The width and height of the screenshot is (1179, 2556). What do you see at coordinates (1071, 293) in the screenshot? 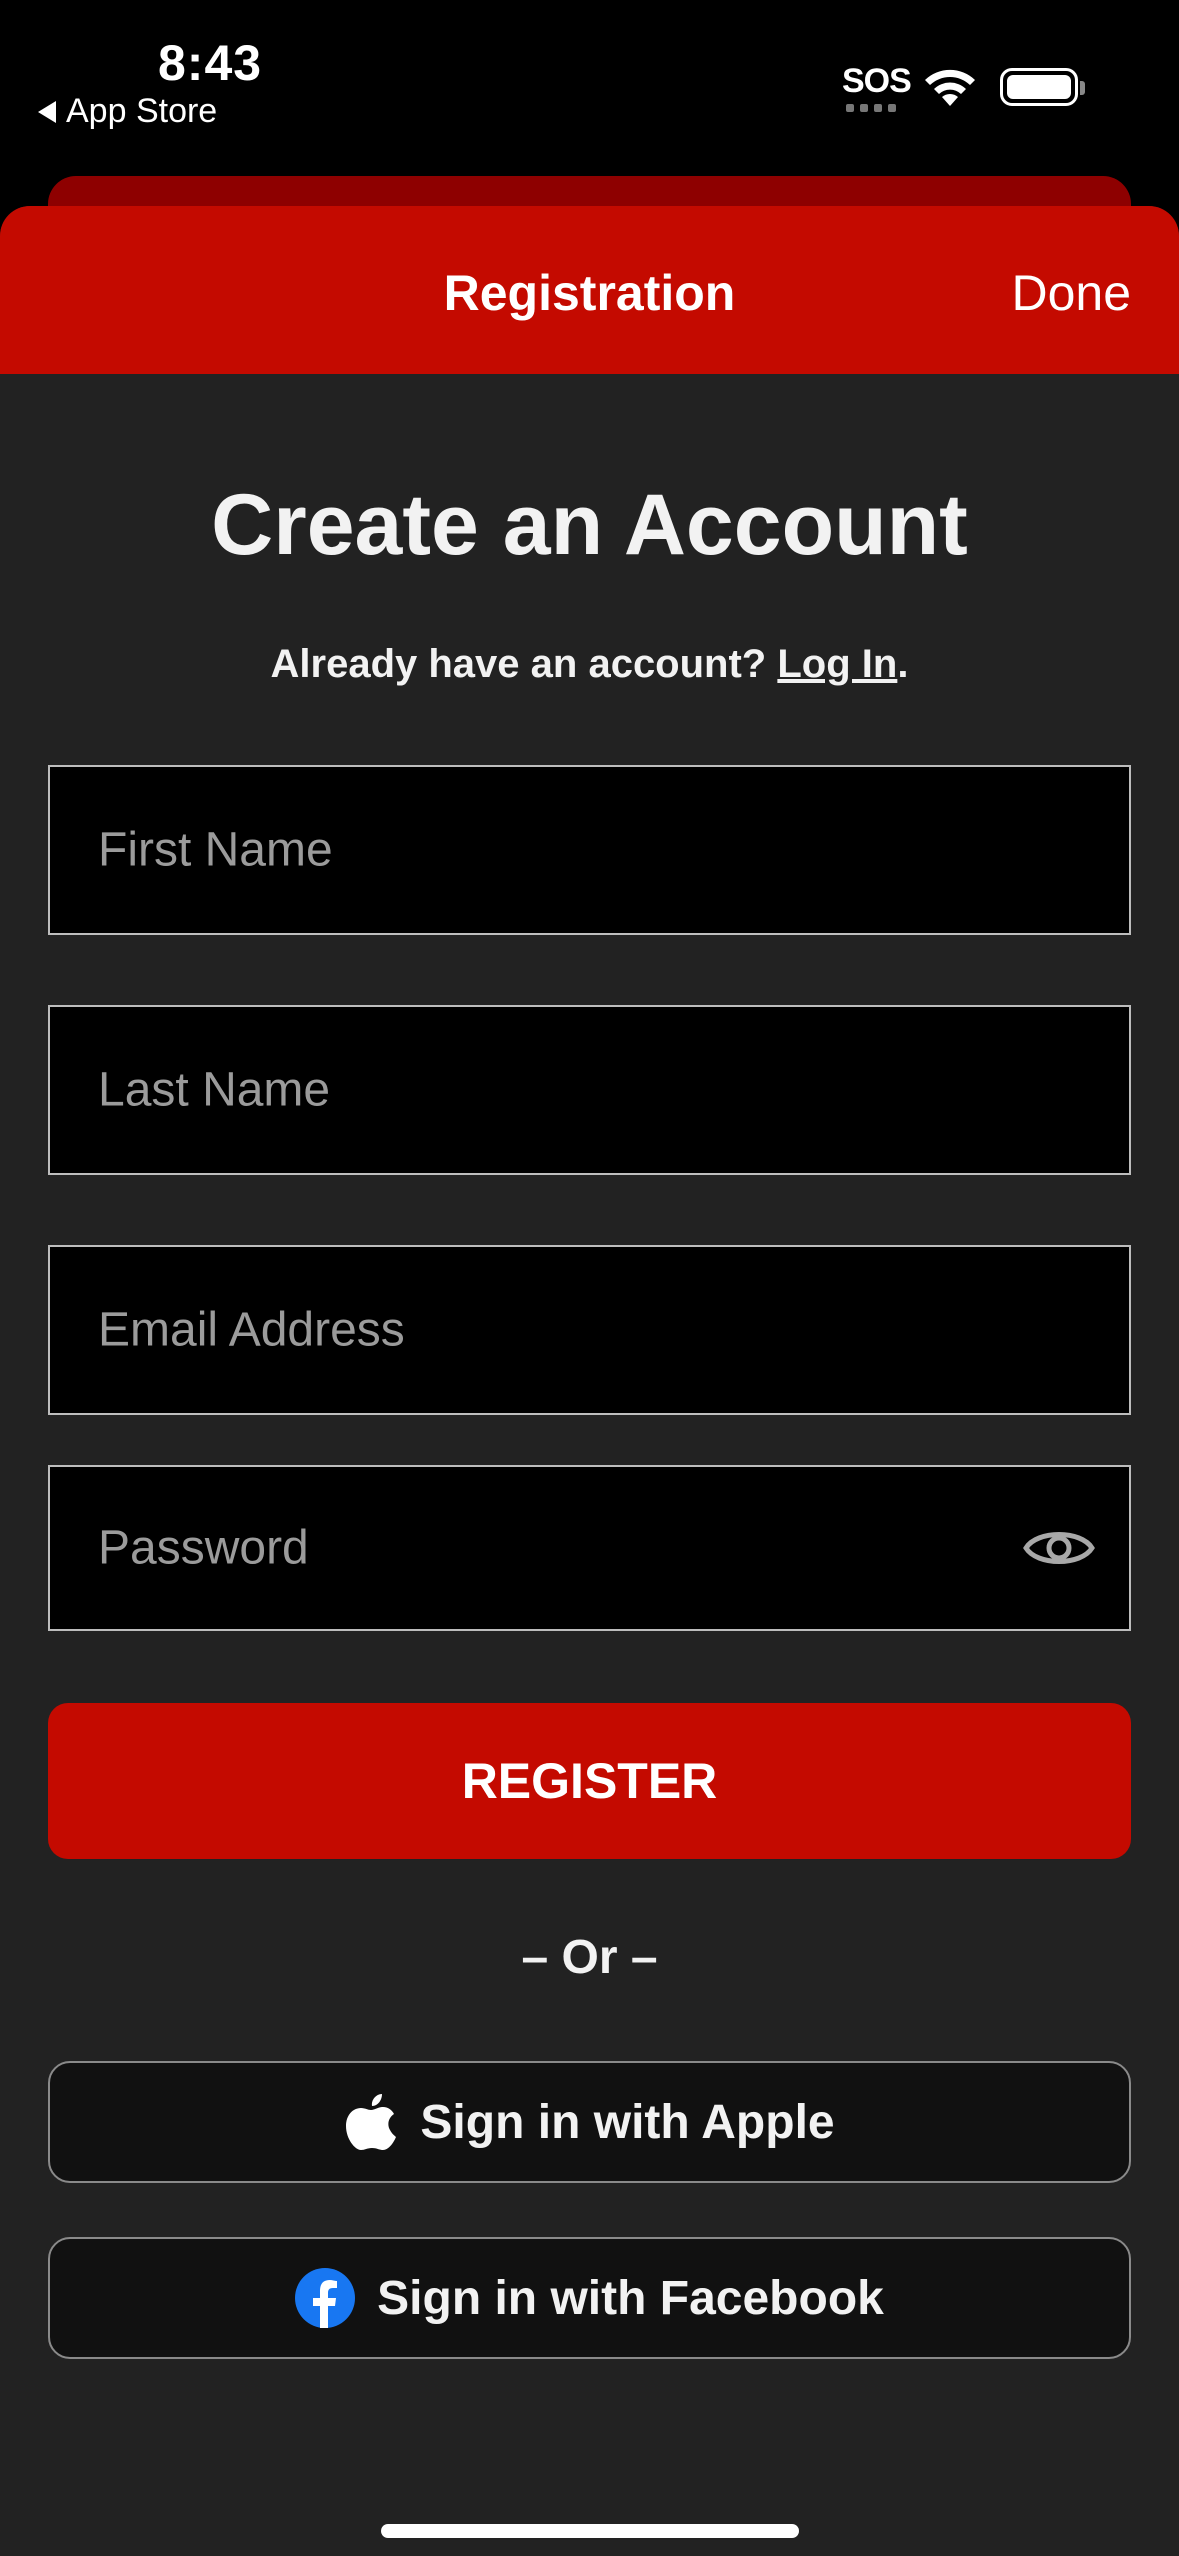
I see `done-button: Done` at bounding box center [1071, 293].